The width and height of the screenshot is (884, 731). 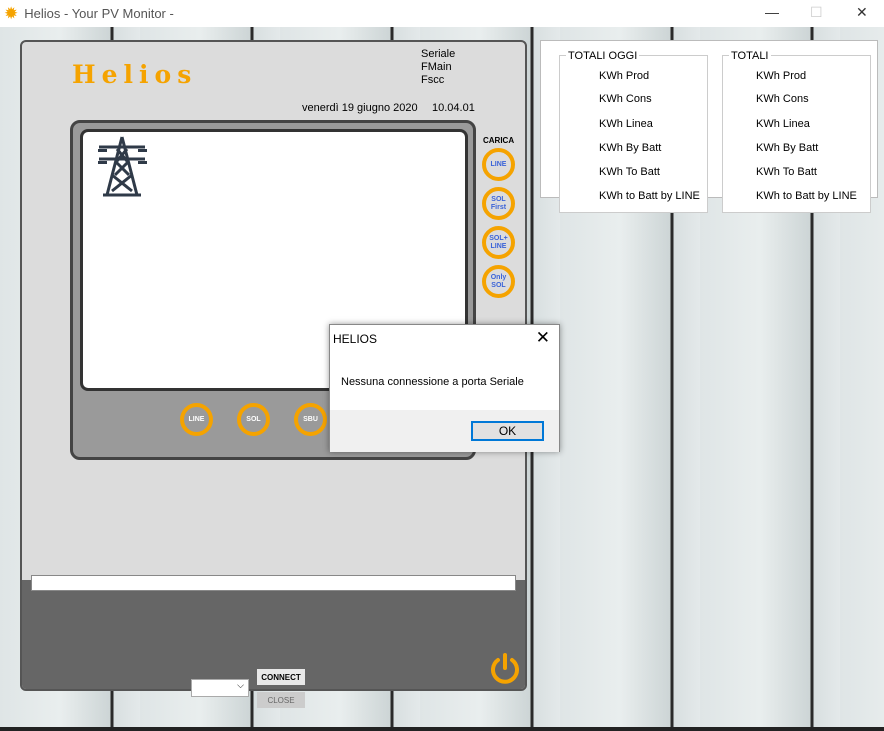 What do you see at coordinates (442, 13) in the screenshot?
I see `title-bar: ✹ Helios - Your PV Monitor - — ☐ ✕` at bounding box center [442, 13].